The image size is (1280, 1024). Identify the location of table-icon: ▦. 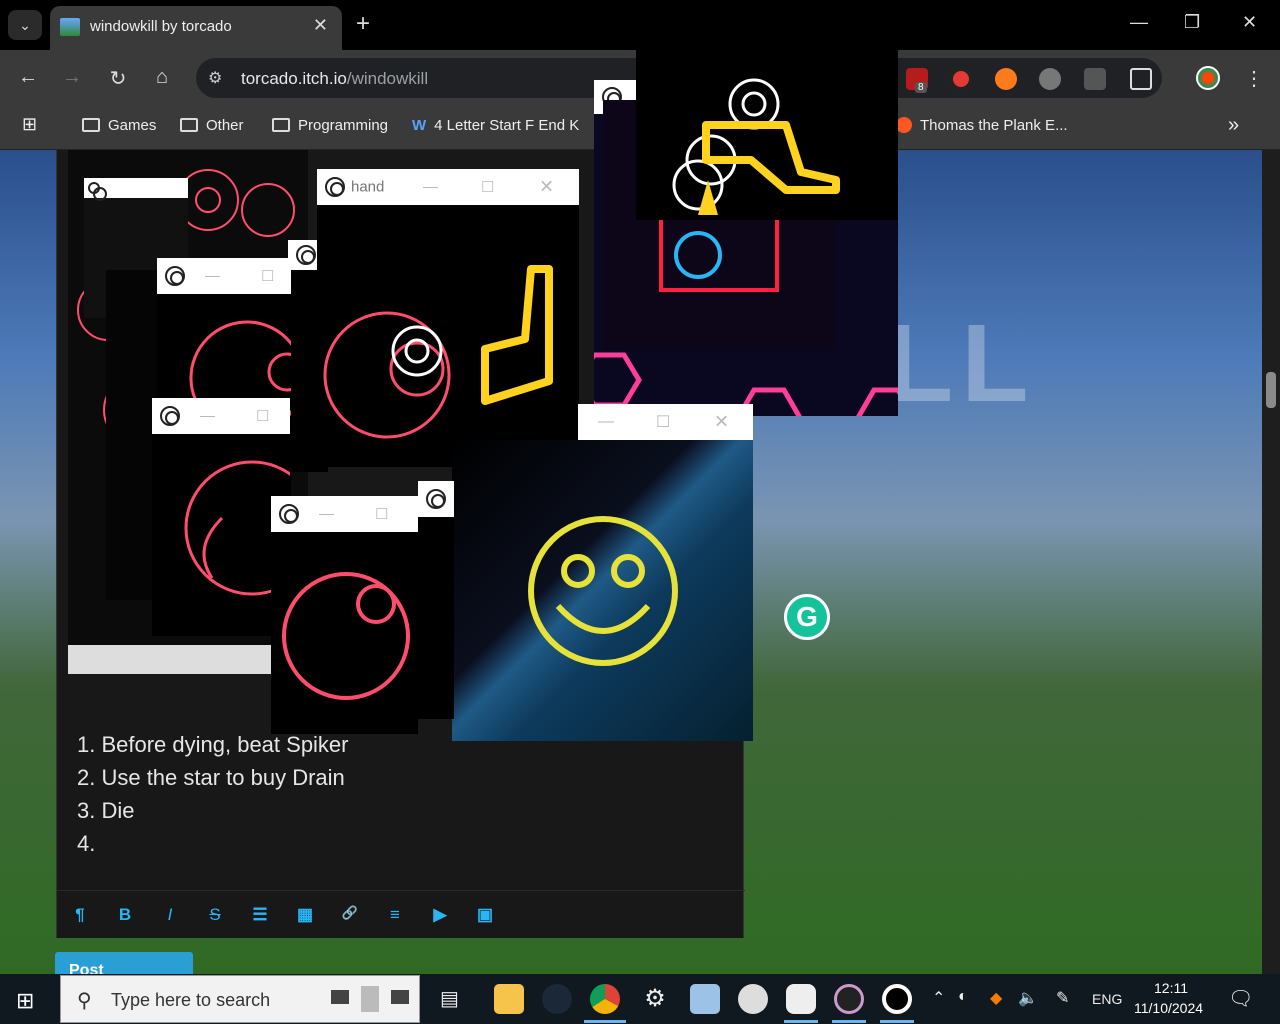
(305, 915).